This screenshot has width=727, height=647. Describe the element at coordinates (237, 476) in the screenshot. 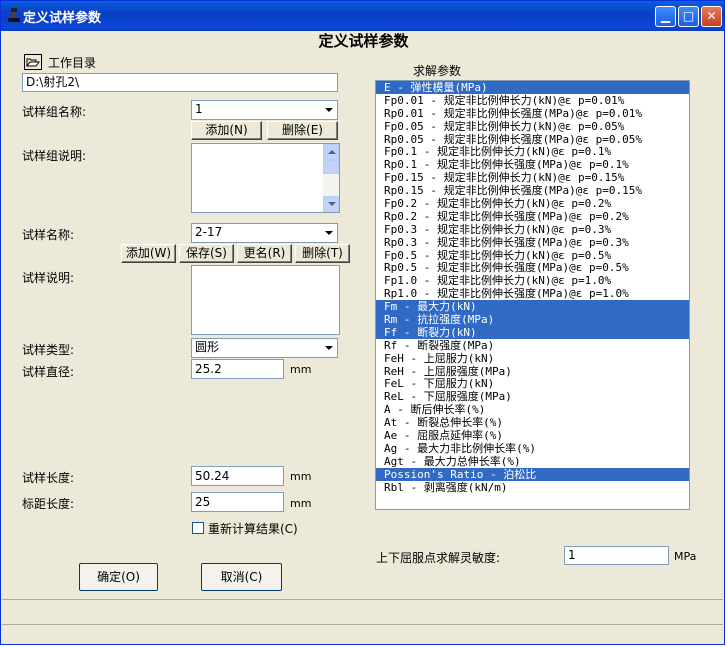

I see `length-input: 50.24` at that location.